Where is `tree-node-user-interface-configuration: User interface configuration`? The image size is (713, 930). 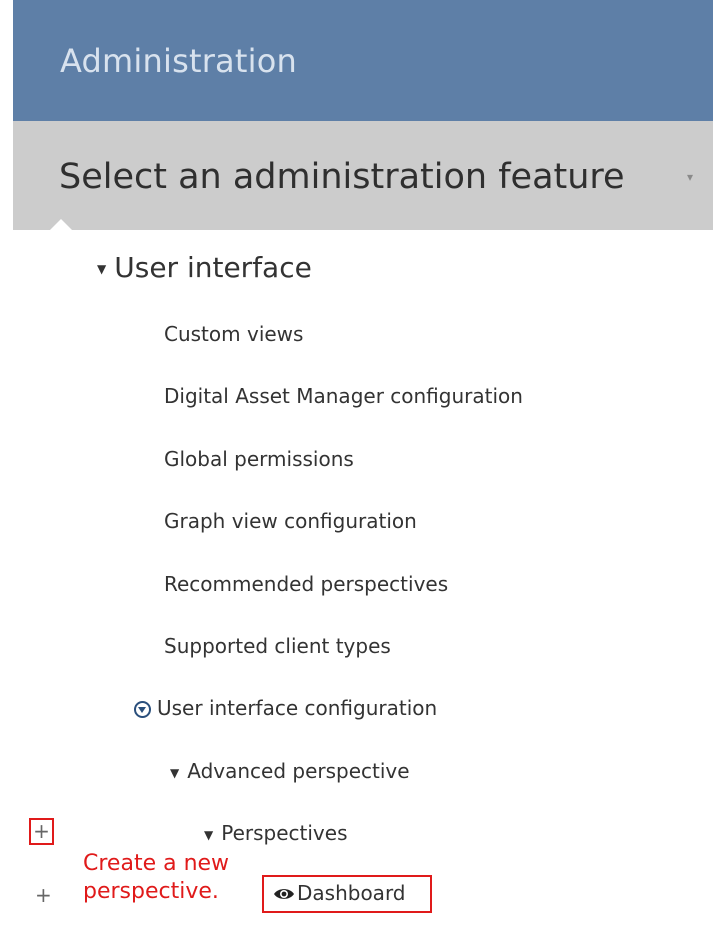 tree-node-user-interface-configuration: User interface configuration is located at coordinates (285, 708).